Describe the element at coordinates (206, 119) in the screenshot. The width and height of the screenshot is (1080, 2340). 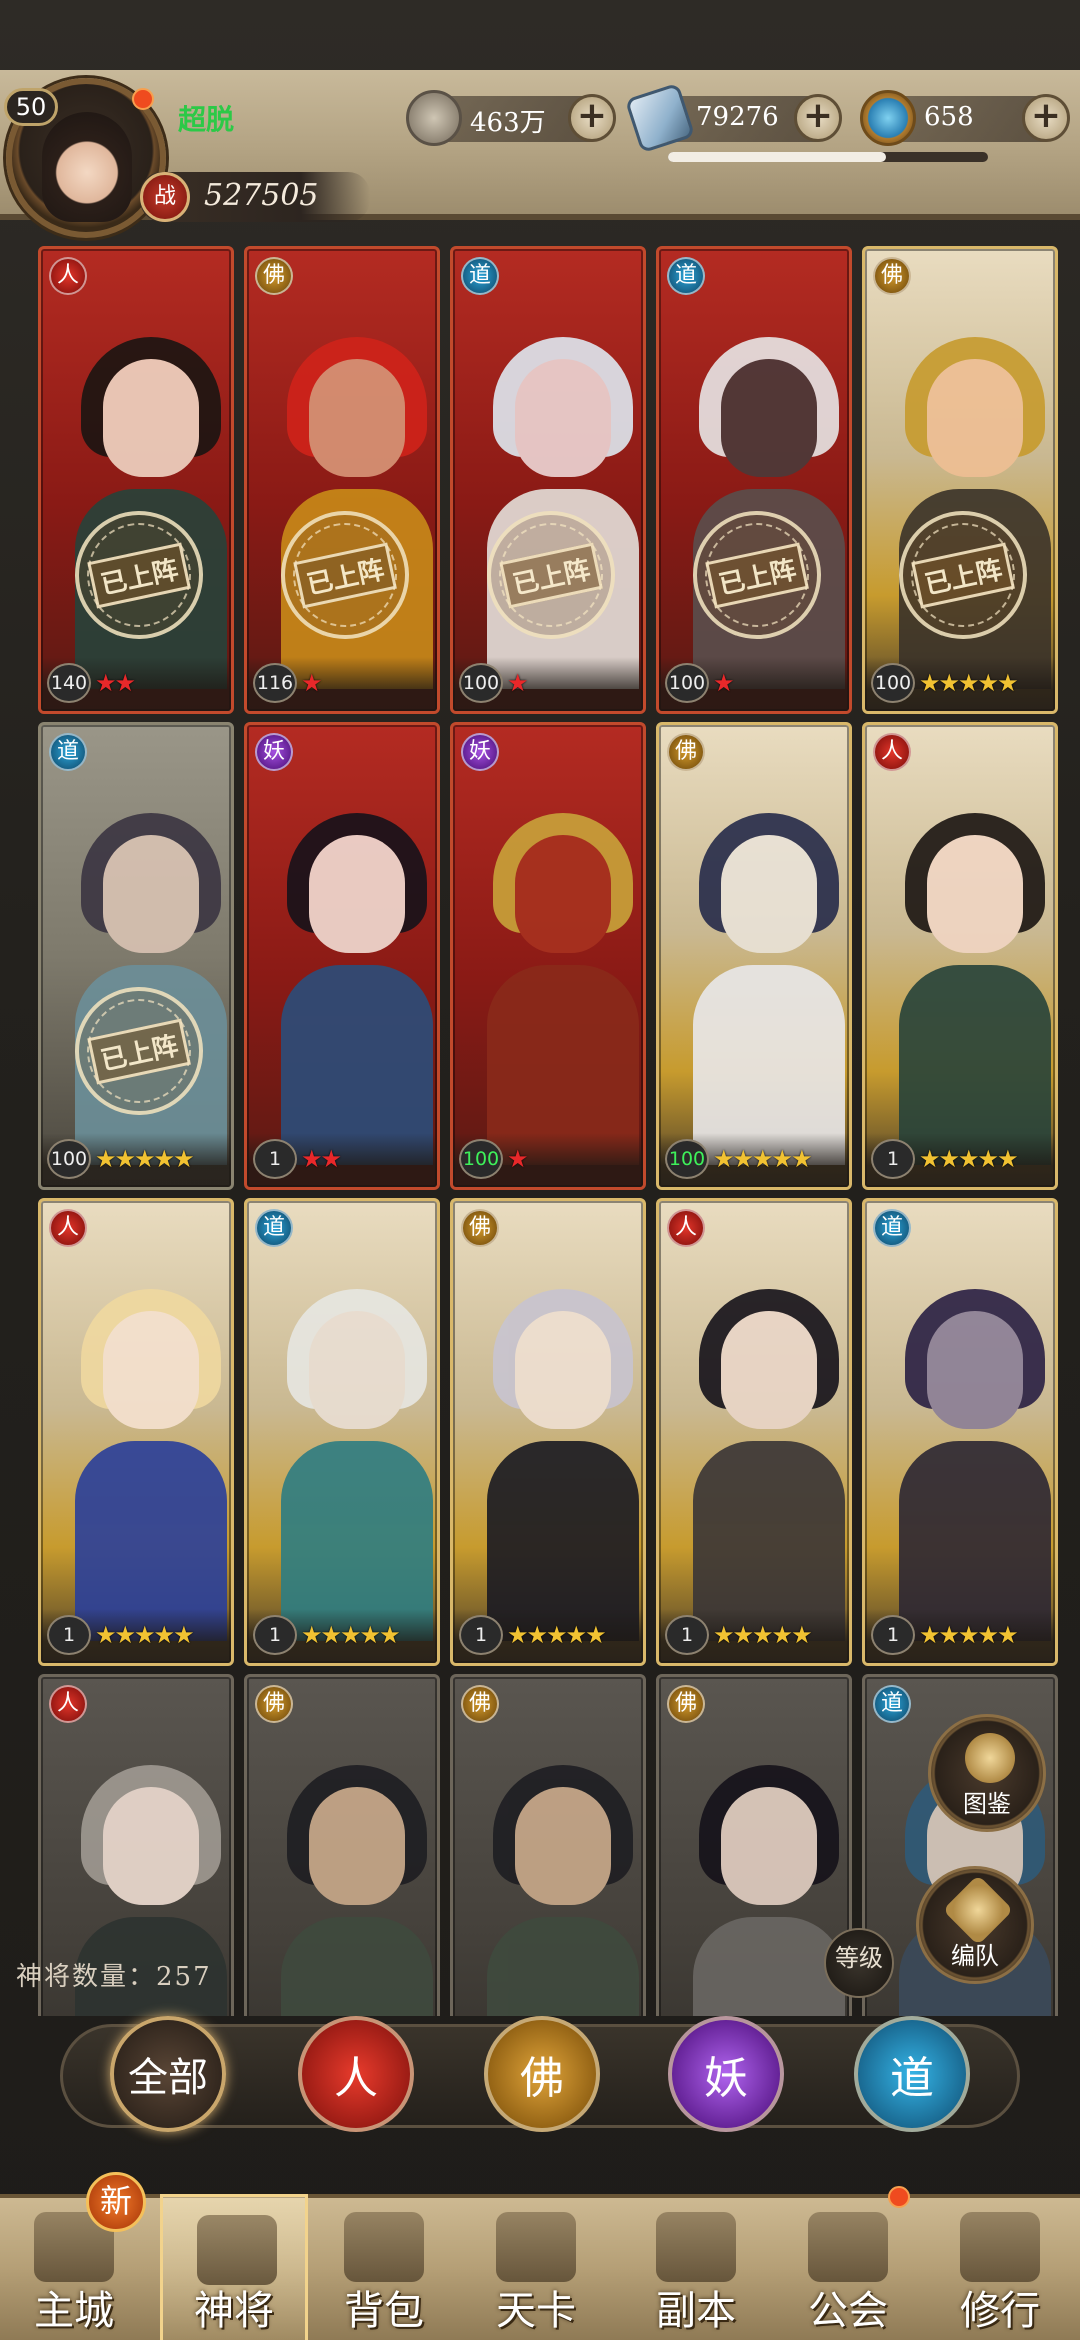
I see `player-name: 超脱` at that location.